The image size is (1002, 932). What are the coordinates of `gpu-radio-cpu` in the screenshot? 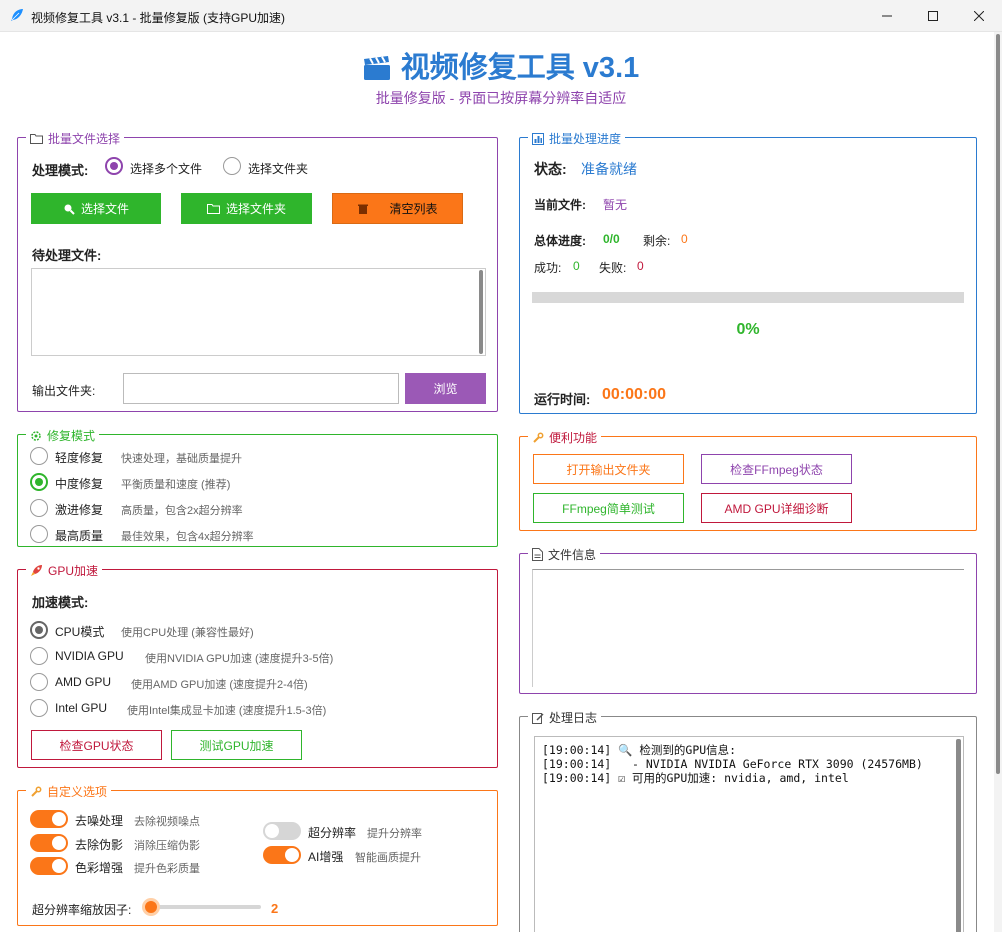 It's located at (39, 630).